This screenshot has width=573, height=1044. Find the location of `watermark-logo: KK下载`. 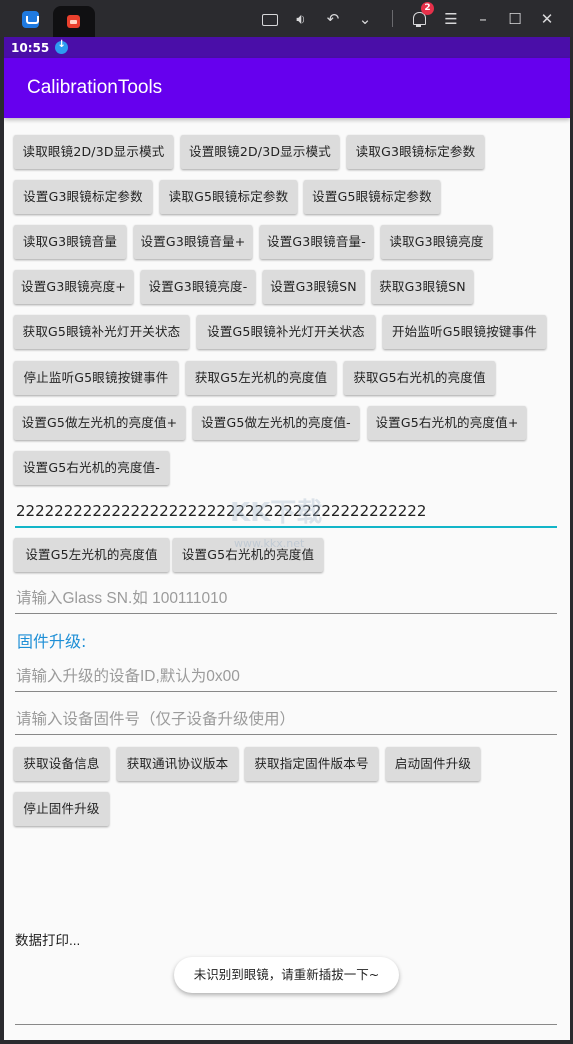

watermark-logo: KK下载 is located at coordinates (276, 513).